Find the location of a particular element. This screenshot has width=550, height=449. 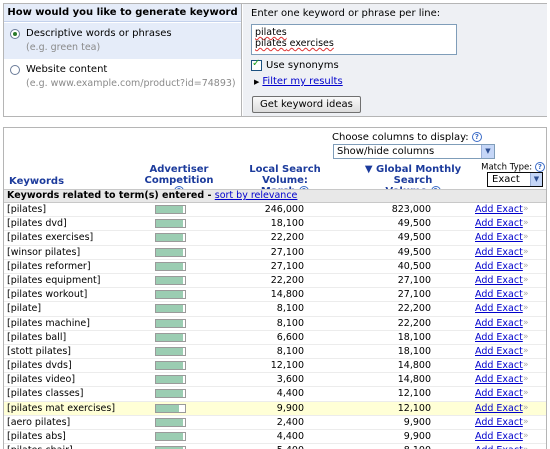

local-volume-cell: 246,000 is located at coordinates (284, 209).